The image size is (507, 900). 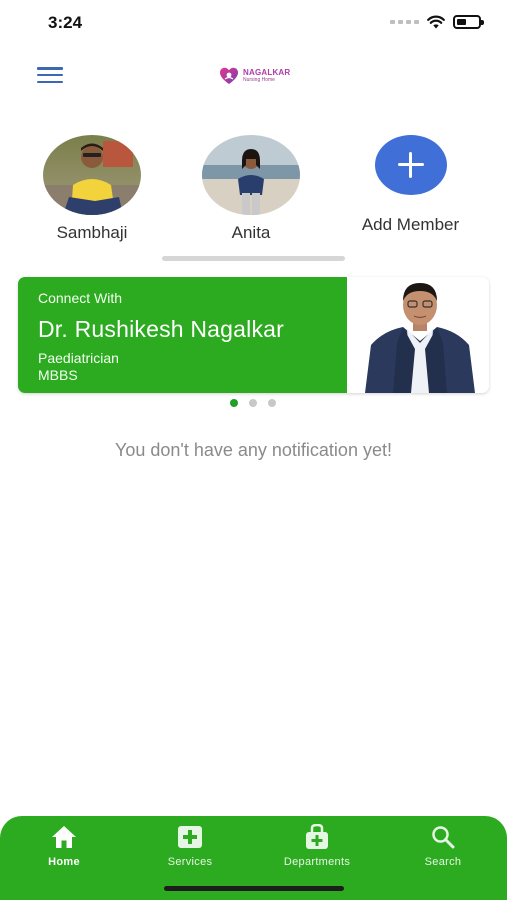 I want to click on member-name: Sambhaji, so click(x=92, y=232).